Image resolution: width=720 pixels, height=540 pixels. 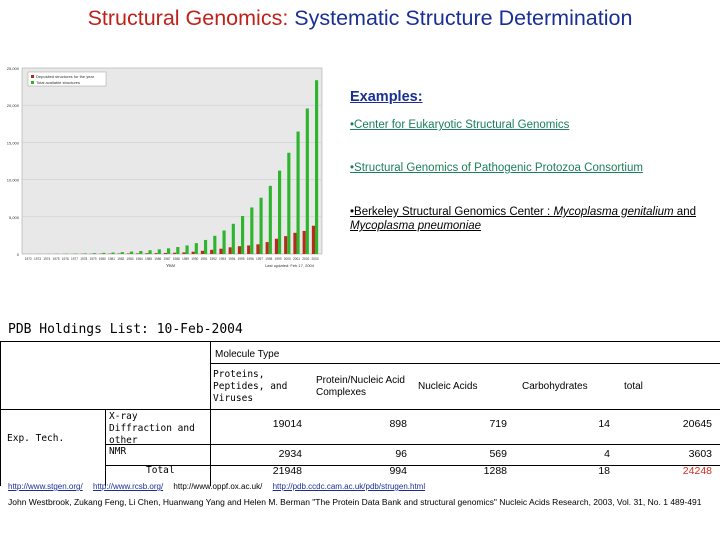 I want to click on molecule-type-header: Molecule Type, so click(x=247, y=354).